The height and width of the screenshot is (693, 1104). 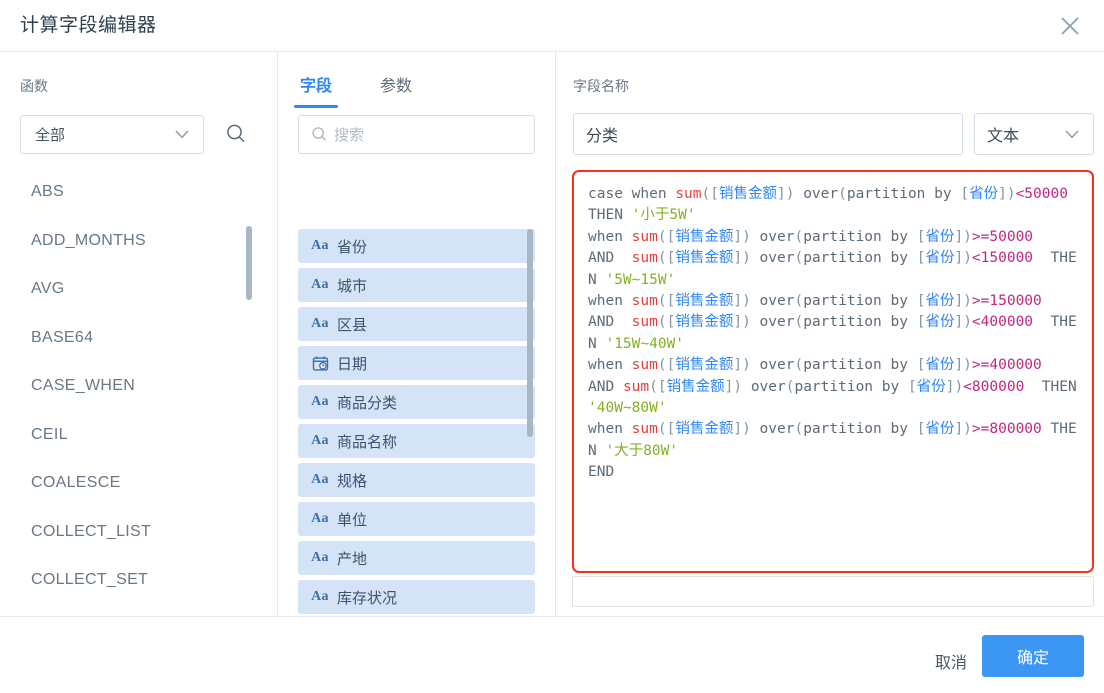 What do you see at coordinates (352, 481) in the screenshot?
I see `field-list-item-label: 规格` at bounding box center [352, 481].